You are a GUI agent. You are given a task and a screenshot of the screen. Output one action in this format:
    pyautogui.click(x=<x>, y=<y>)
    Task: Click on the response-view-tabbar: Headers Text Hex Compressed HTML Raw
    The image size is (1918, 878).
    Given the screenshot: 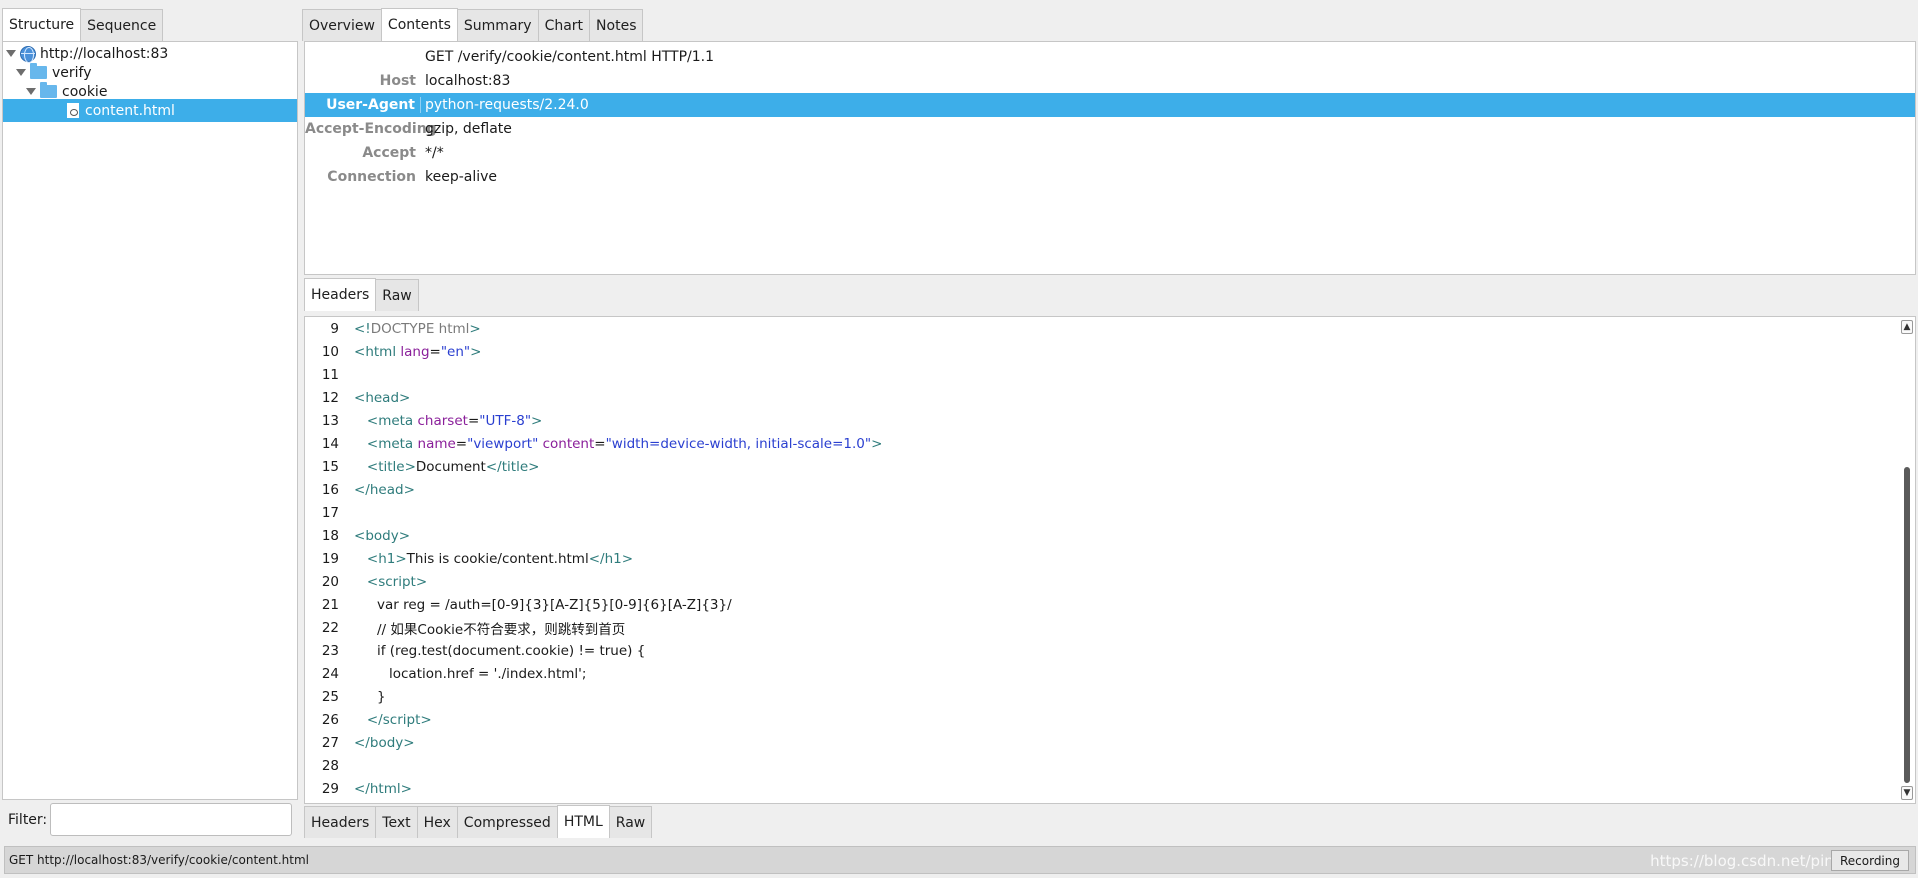 What is the action you would take?
    pyautogui.click(x=478, y=821)
    